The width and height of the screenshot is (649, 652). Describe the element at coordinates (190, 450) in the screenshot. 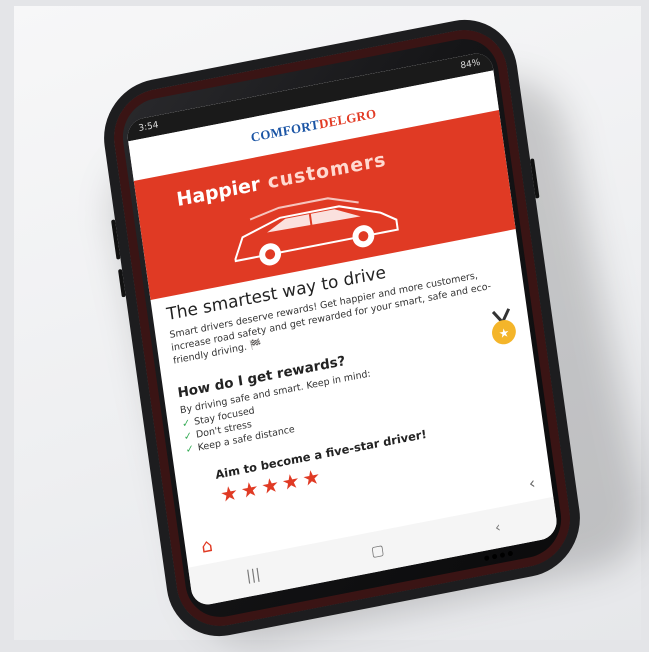

I see `check-icon: ✓` at that location.